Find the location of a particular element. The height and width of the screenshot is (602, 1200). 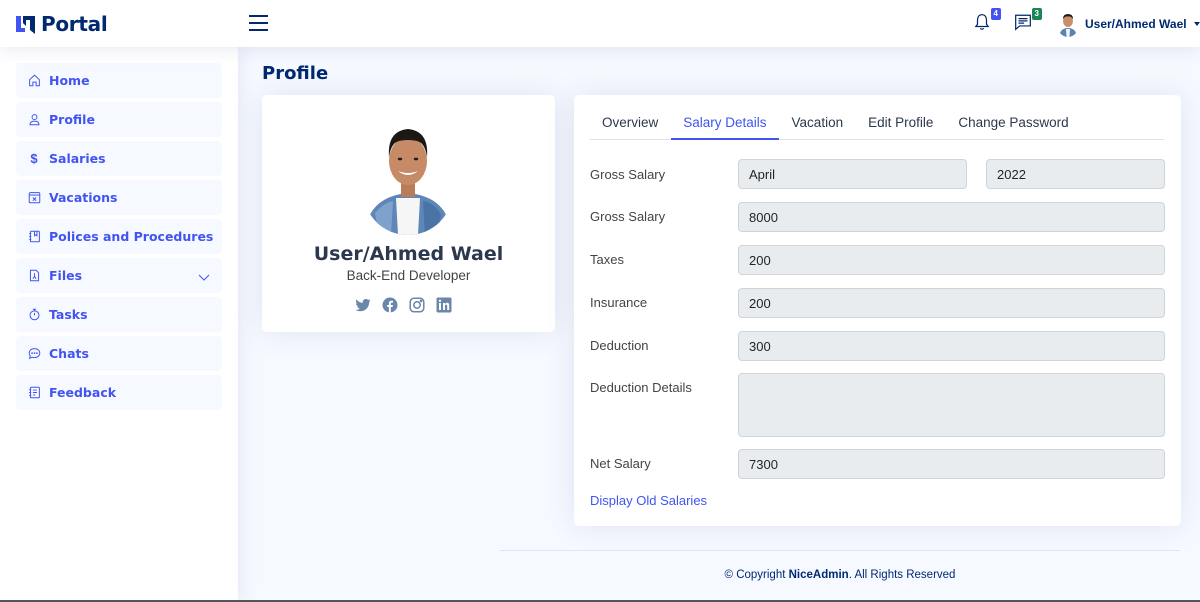

sidebar-item-polices-and-procedures: Polices and Procedures is located at coordinates (119, 236).